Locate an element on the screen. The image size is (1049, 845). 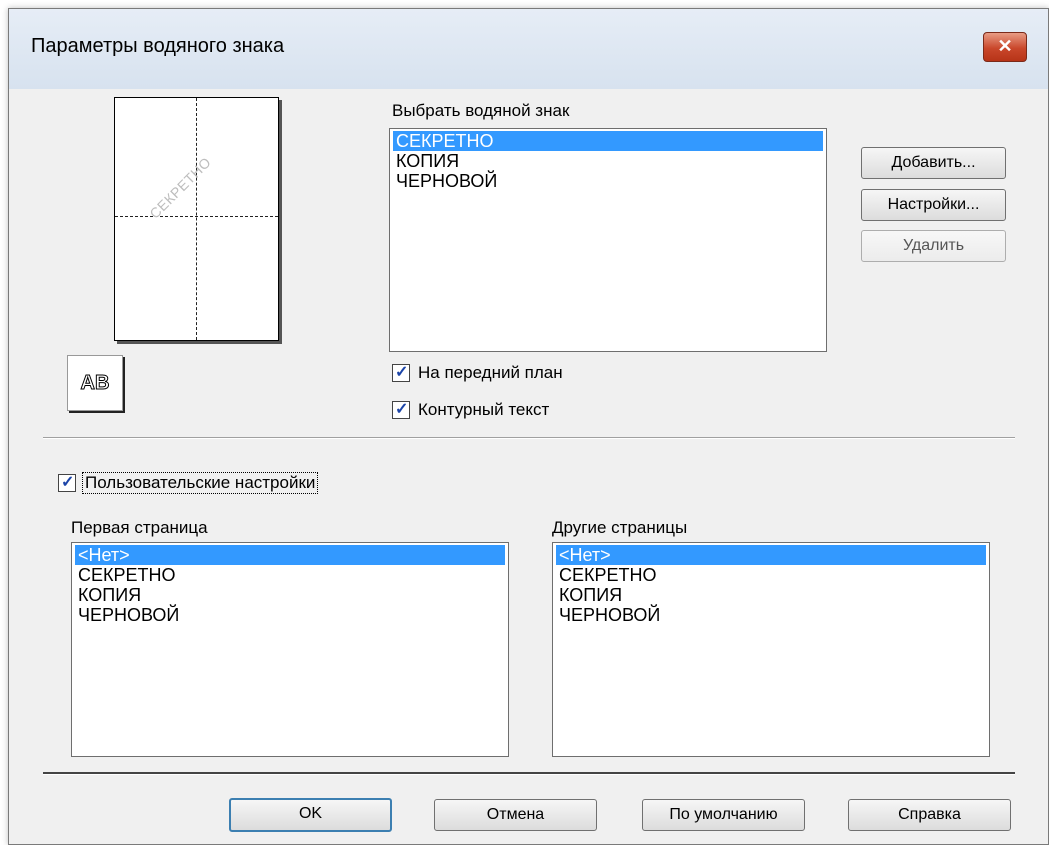
first-page-listbox: <Нет> СЕКРЕТНО КОПИЯ ЧЕРНОВОЙ is located at coordinates (290, 649).